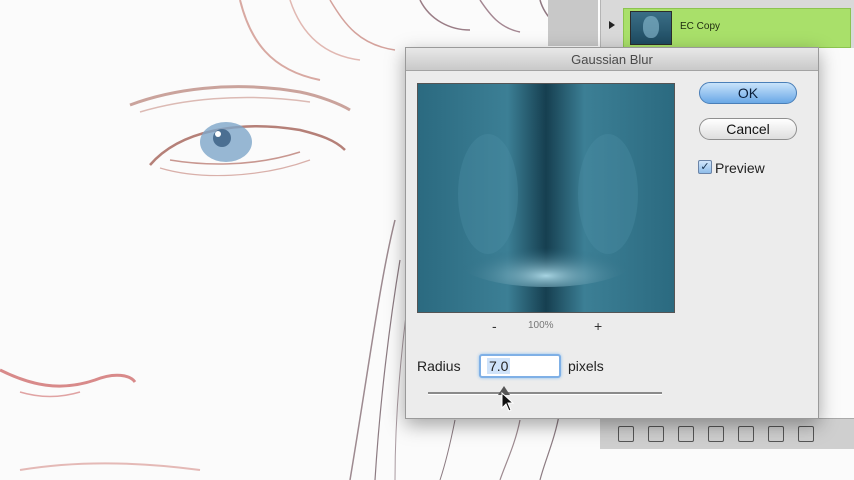 The width and height of the screenshot is (854, 480). I want to click on mouse-cursor-icon, so click(508, 402).